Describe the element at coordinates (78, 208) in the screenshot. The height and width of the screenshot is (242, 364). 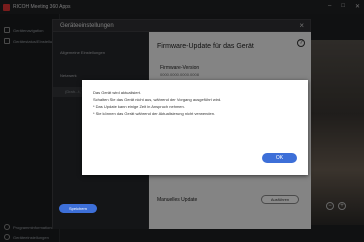
I see `save-button: Speichern` at that location.